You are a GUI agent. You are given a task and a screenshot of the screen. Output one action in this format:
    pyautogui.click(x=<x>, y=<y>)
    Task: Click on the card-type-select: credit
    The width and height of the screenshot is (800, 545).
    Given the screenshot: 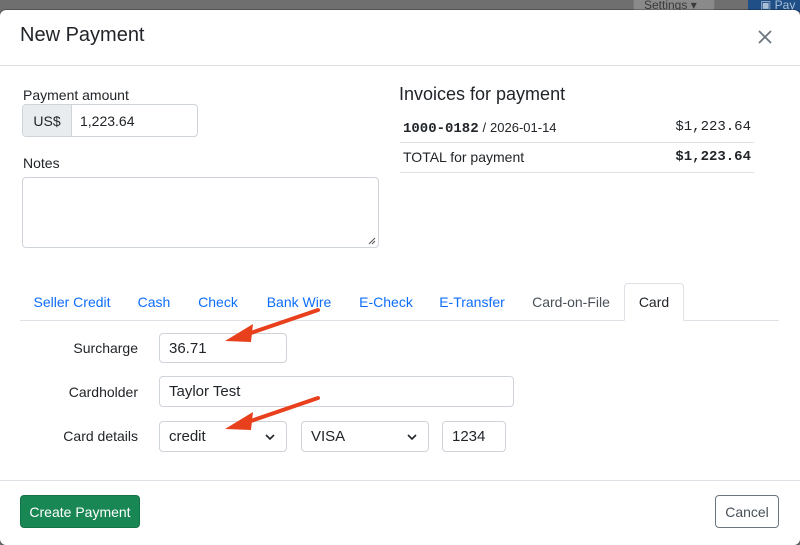 What is the action you would take?
    pyautogui.click(x=223, y=436)
    